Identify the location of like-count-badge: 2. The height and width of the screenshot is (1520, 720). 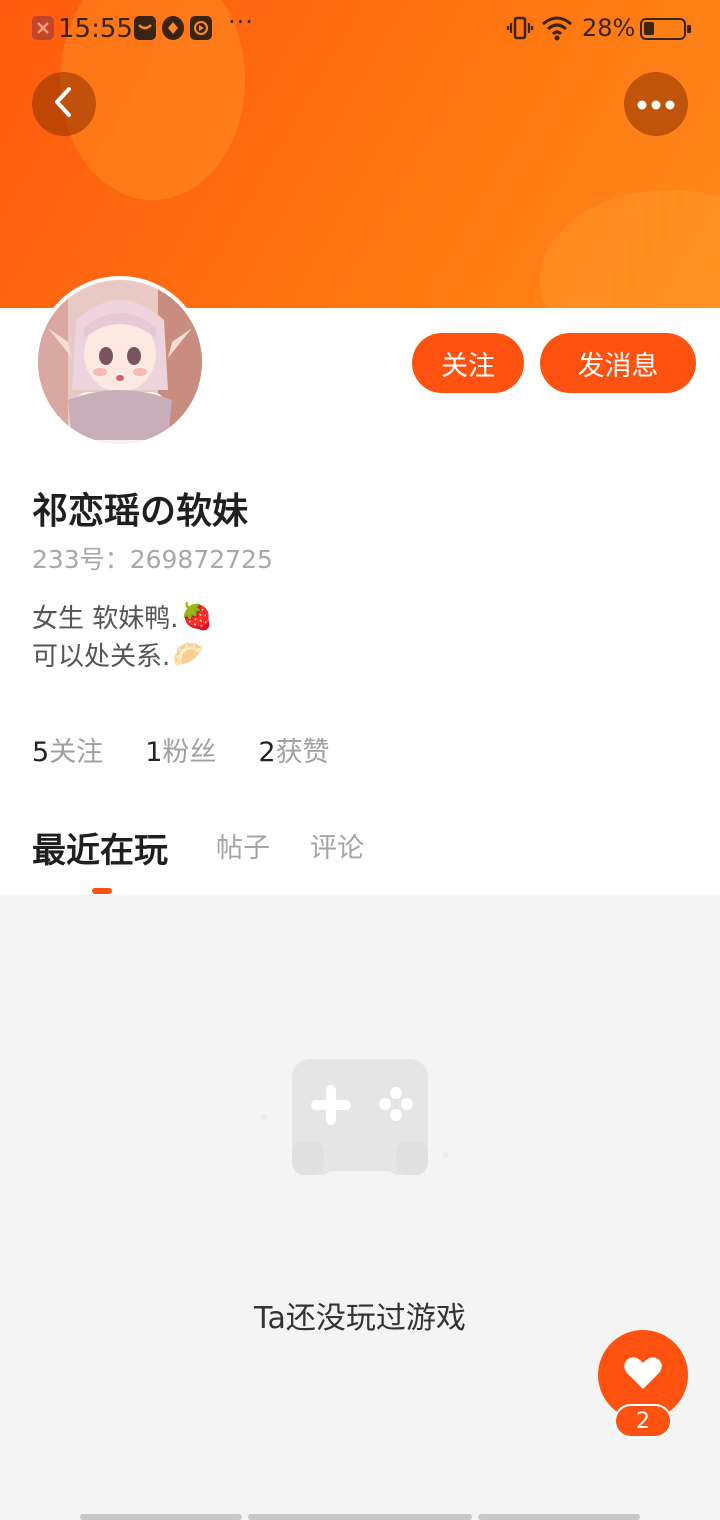
(643, 1421).